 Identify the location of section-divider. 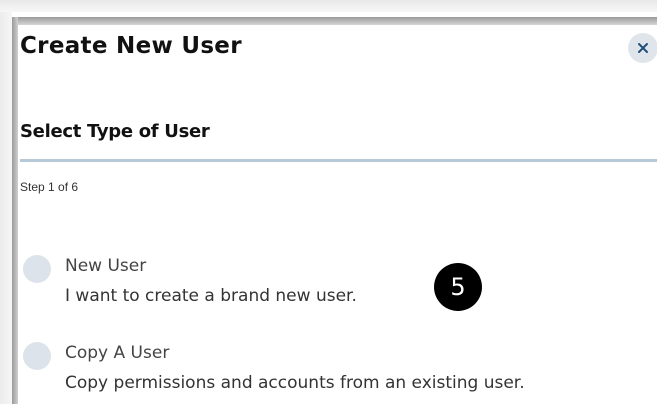
(338, 160).